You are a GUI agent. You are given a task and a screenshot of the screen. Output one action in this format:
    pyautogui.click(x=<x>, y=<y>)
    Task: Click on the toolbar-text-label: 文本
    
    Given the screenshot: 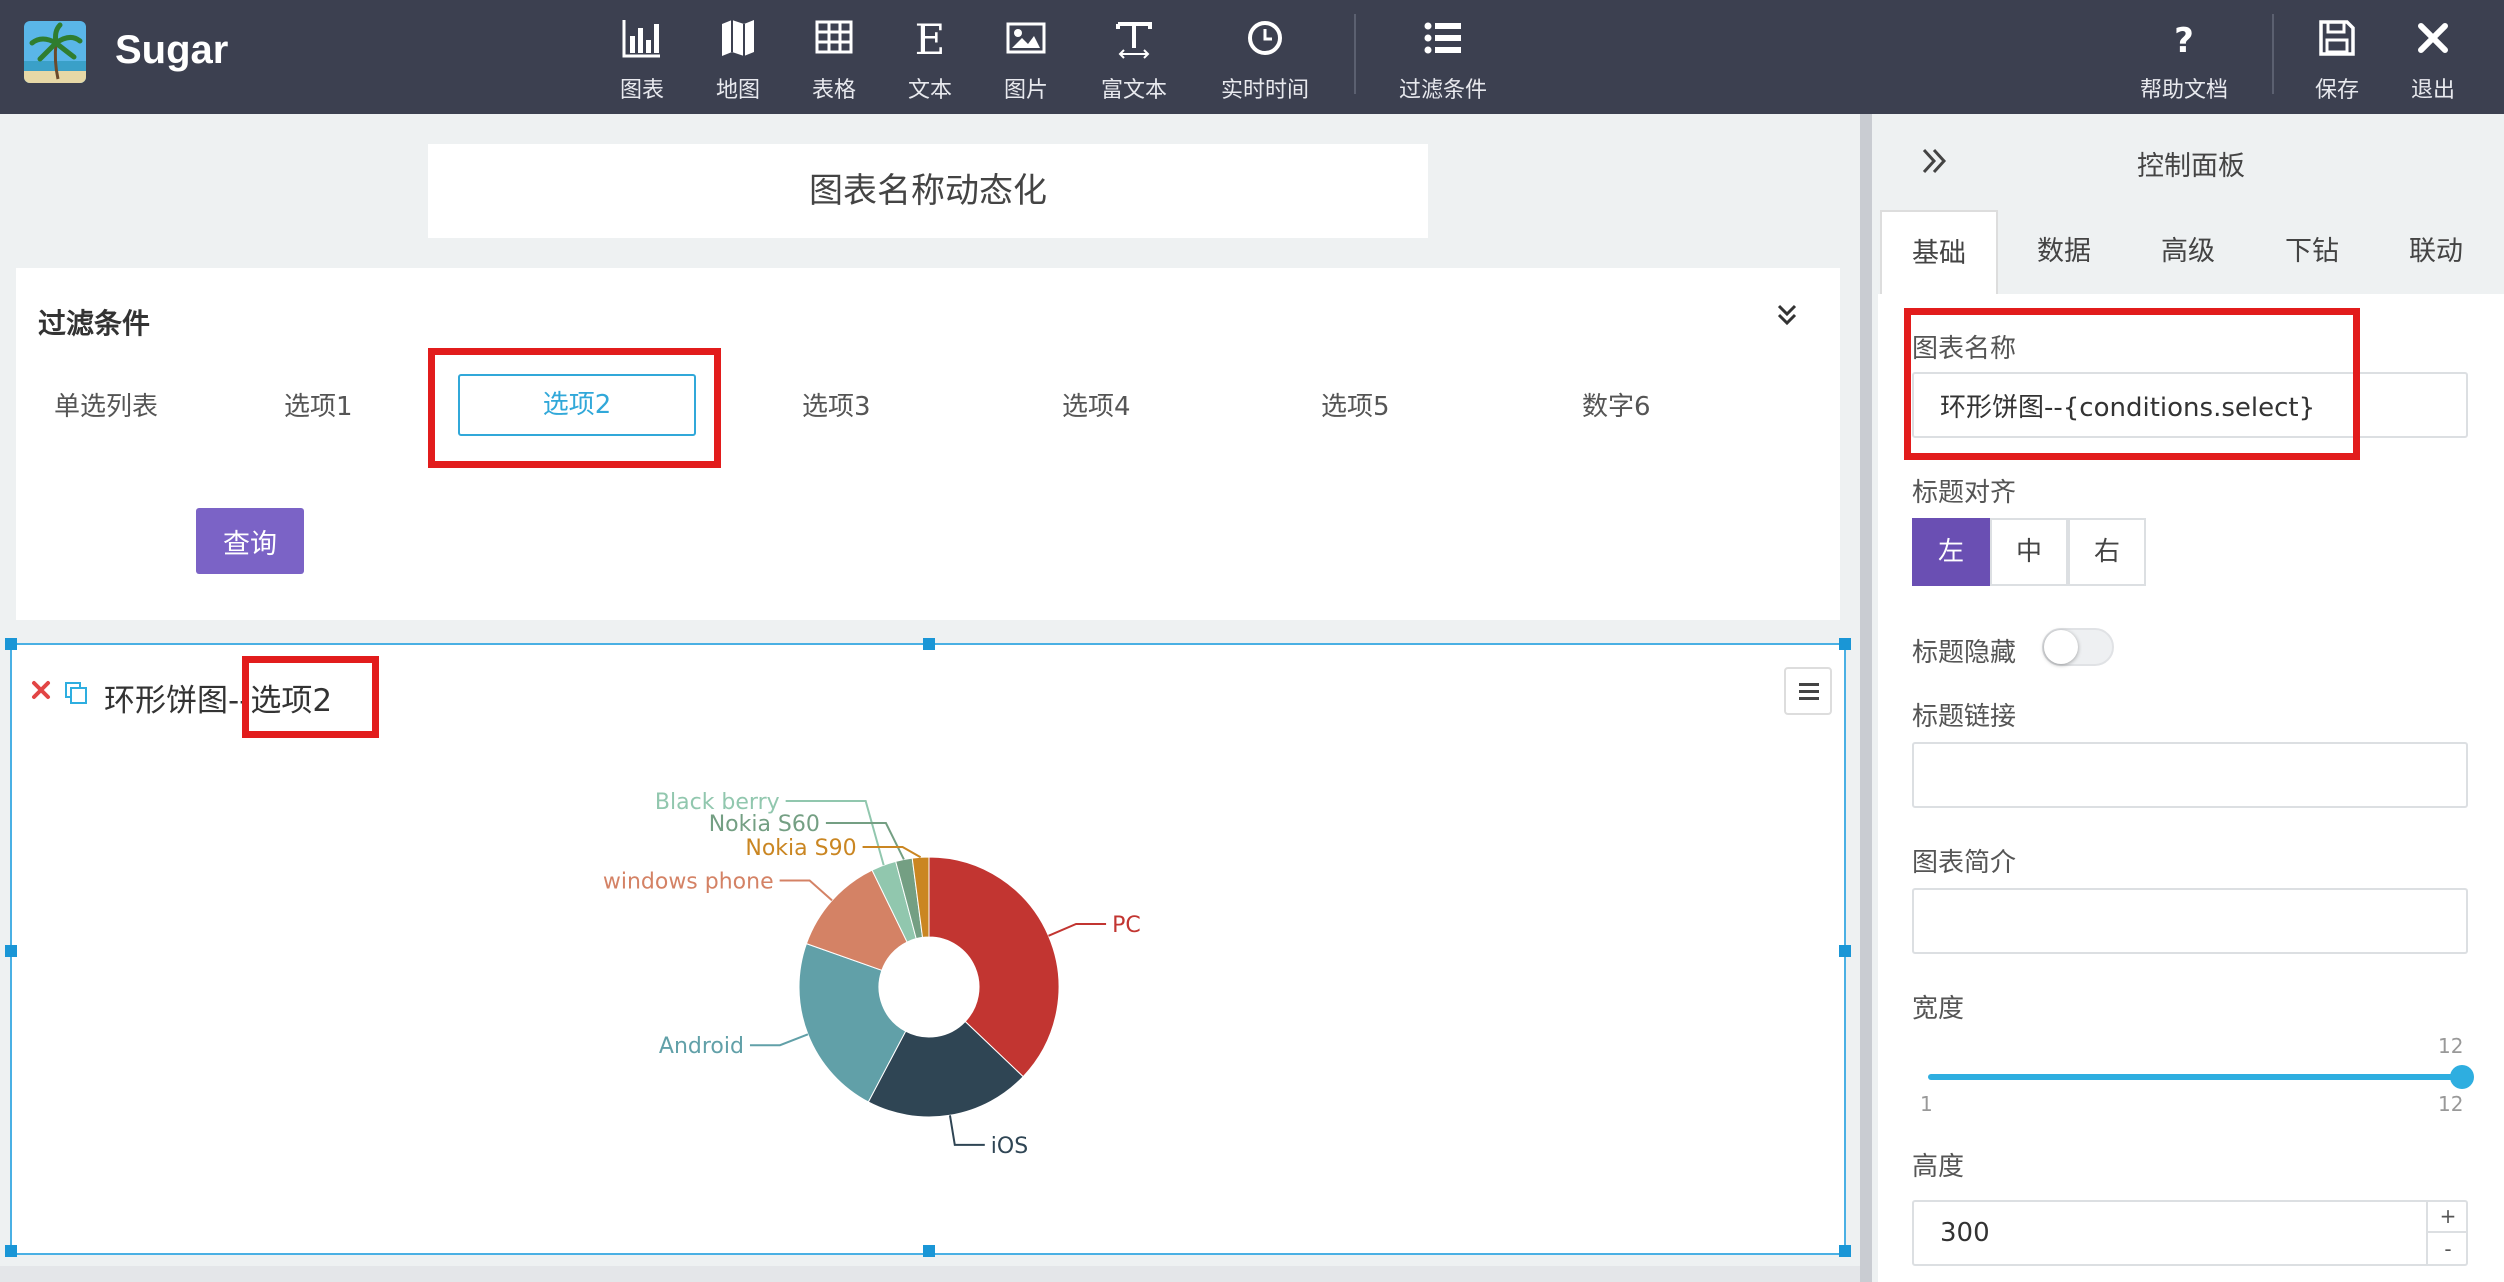 What is the action you would take?
    pyautogui.click(x=929, y=90)
    